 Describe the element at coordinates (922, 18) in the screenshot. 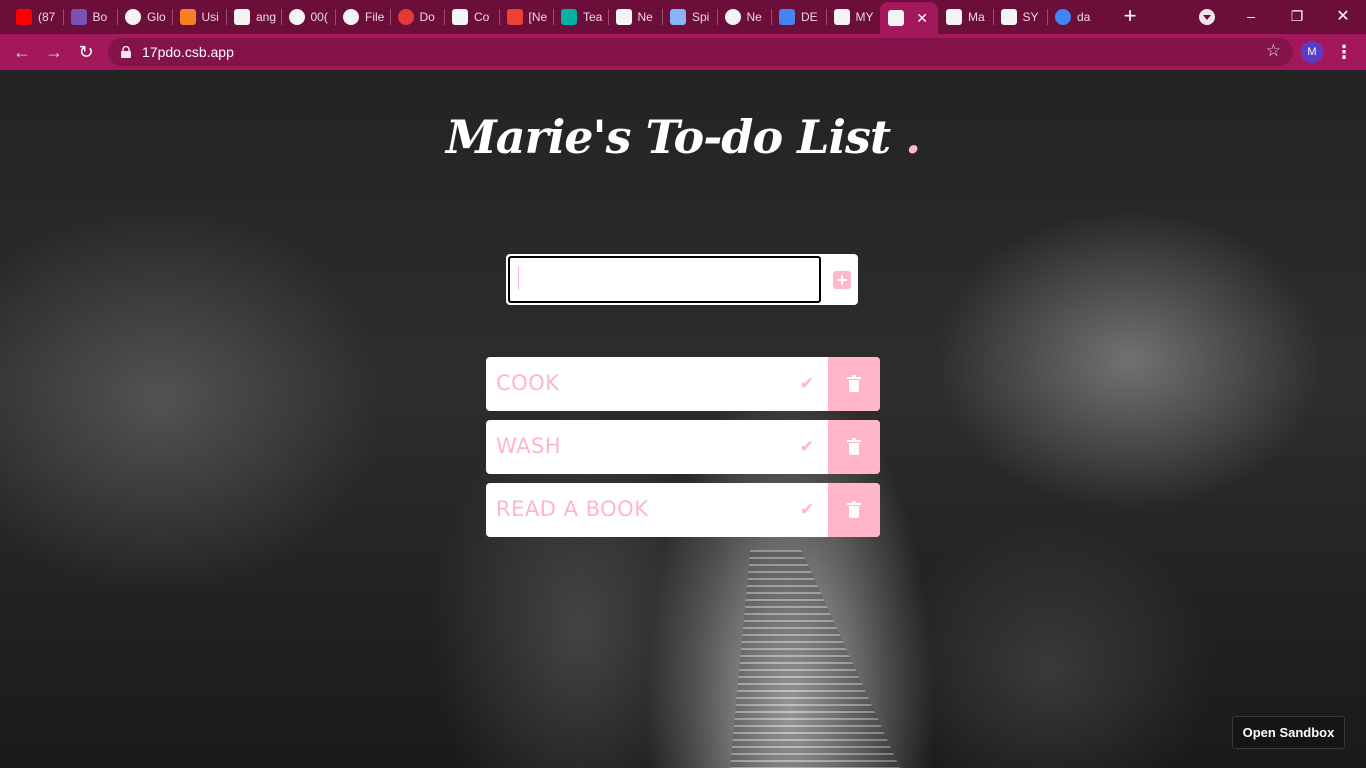

I see `close-tab-icon: ✕` at that location.